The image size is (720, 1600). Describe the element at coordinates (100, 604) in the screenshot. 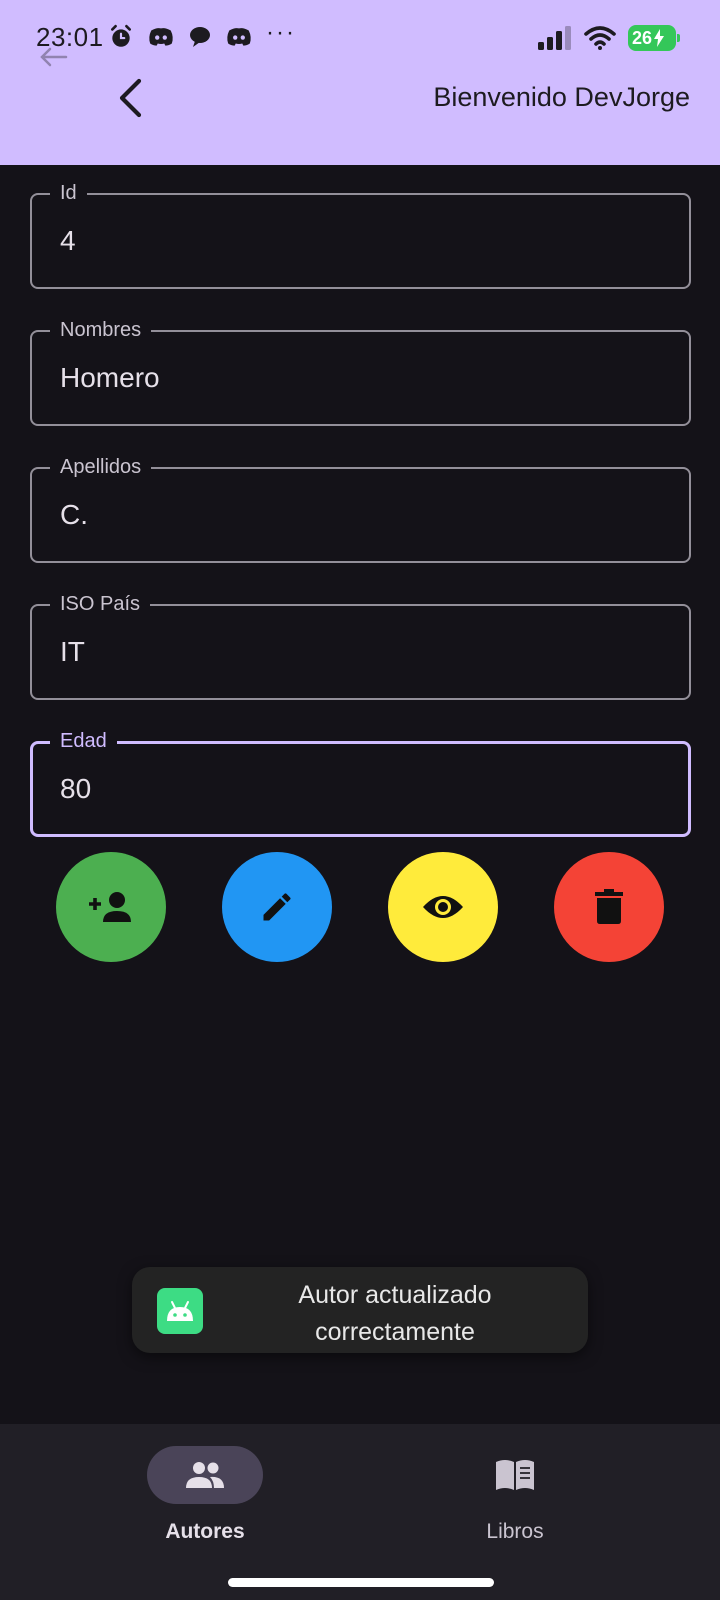

I see `iso-pais-field-label: ISO País` at that location.